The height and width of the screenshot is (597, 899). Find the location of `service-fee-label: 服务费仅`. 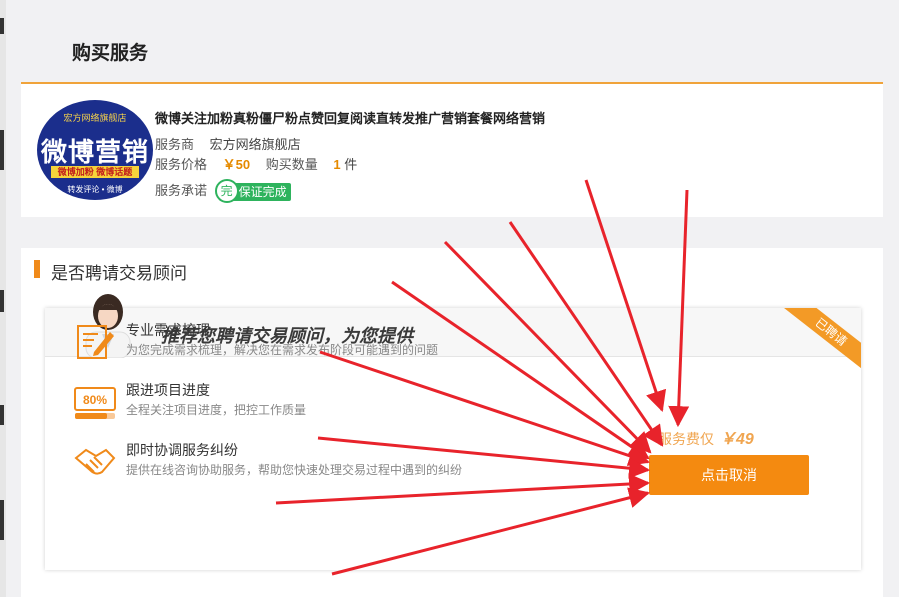

service-fee-label: 服务费仅 is located at coordinates (686, 439).